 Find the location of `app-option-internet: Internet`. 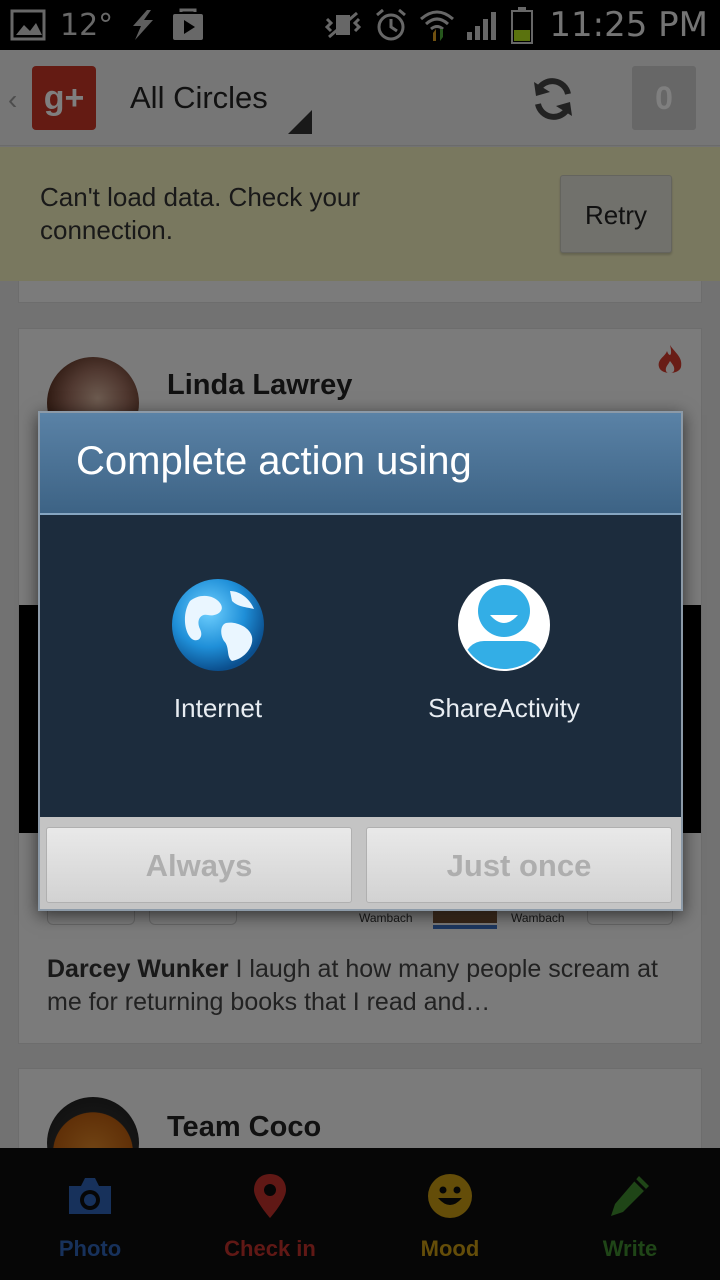

app-option-internet: Internet is located at coordinates (218, 650).